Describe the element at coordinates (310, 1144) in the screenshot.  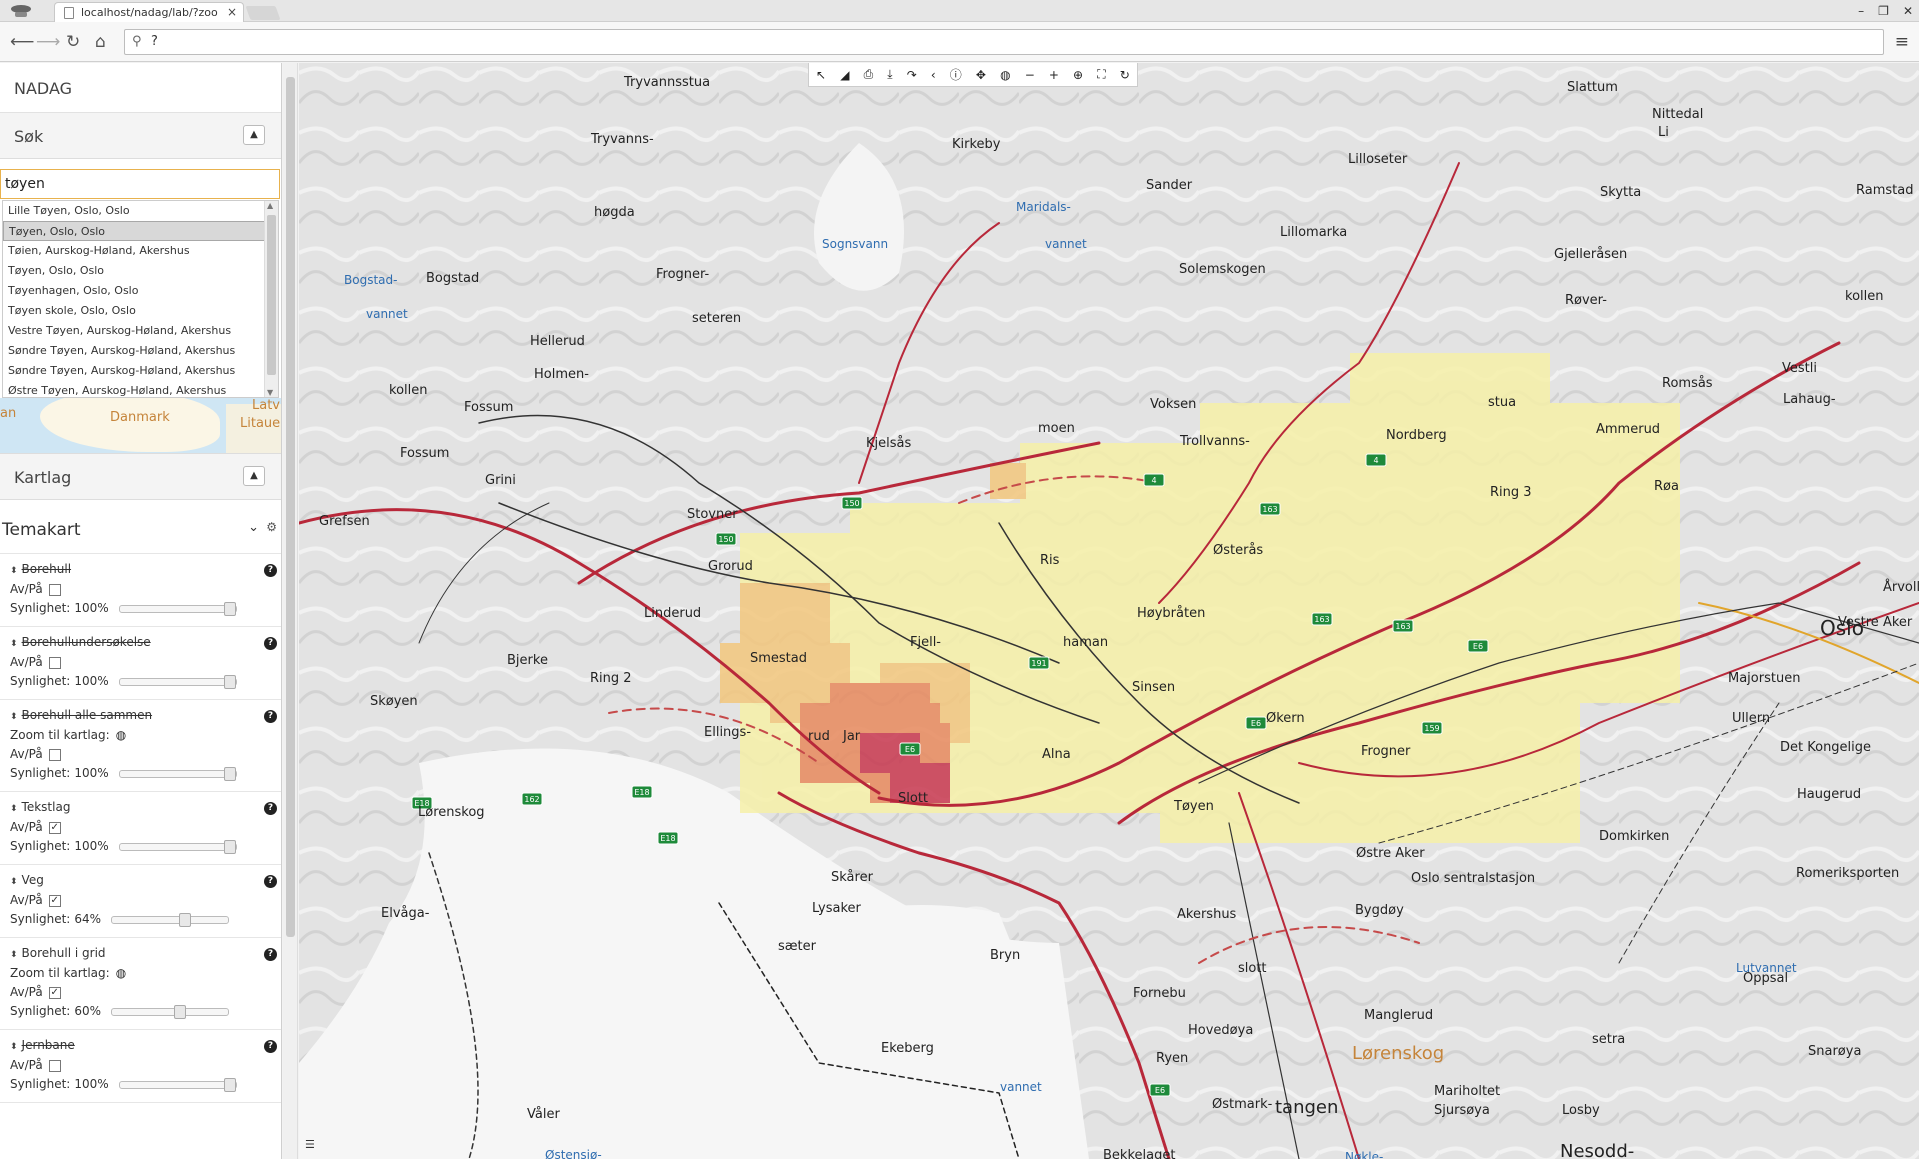
I see `layer-list-icon: ☰` at that location.